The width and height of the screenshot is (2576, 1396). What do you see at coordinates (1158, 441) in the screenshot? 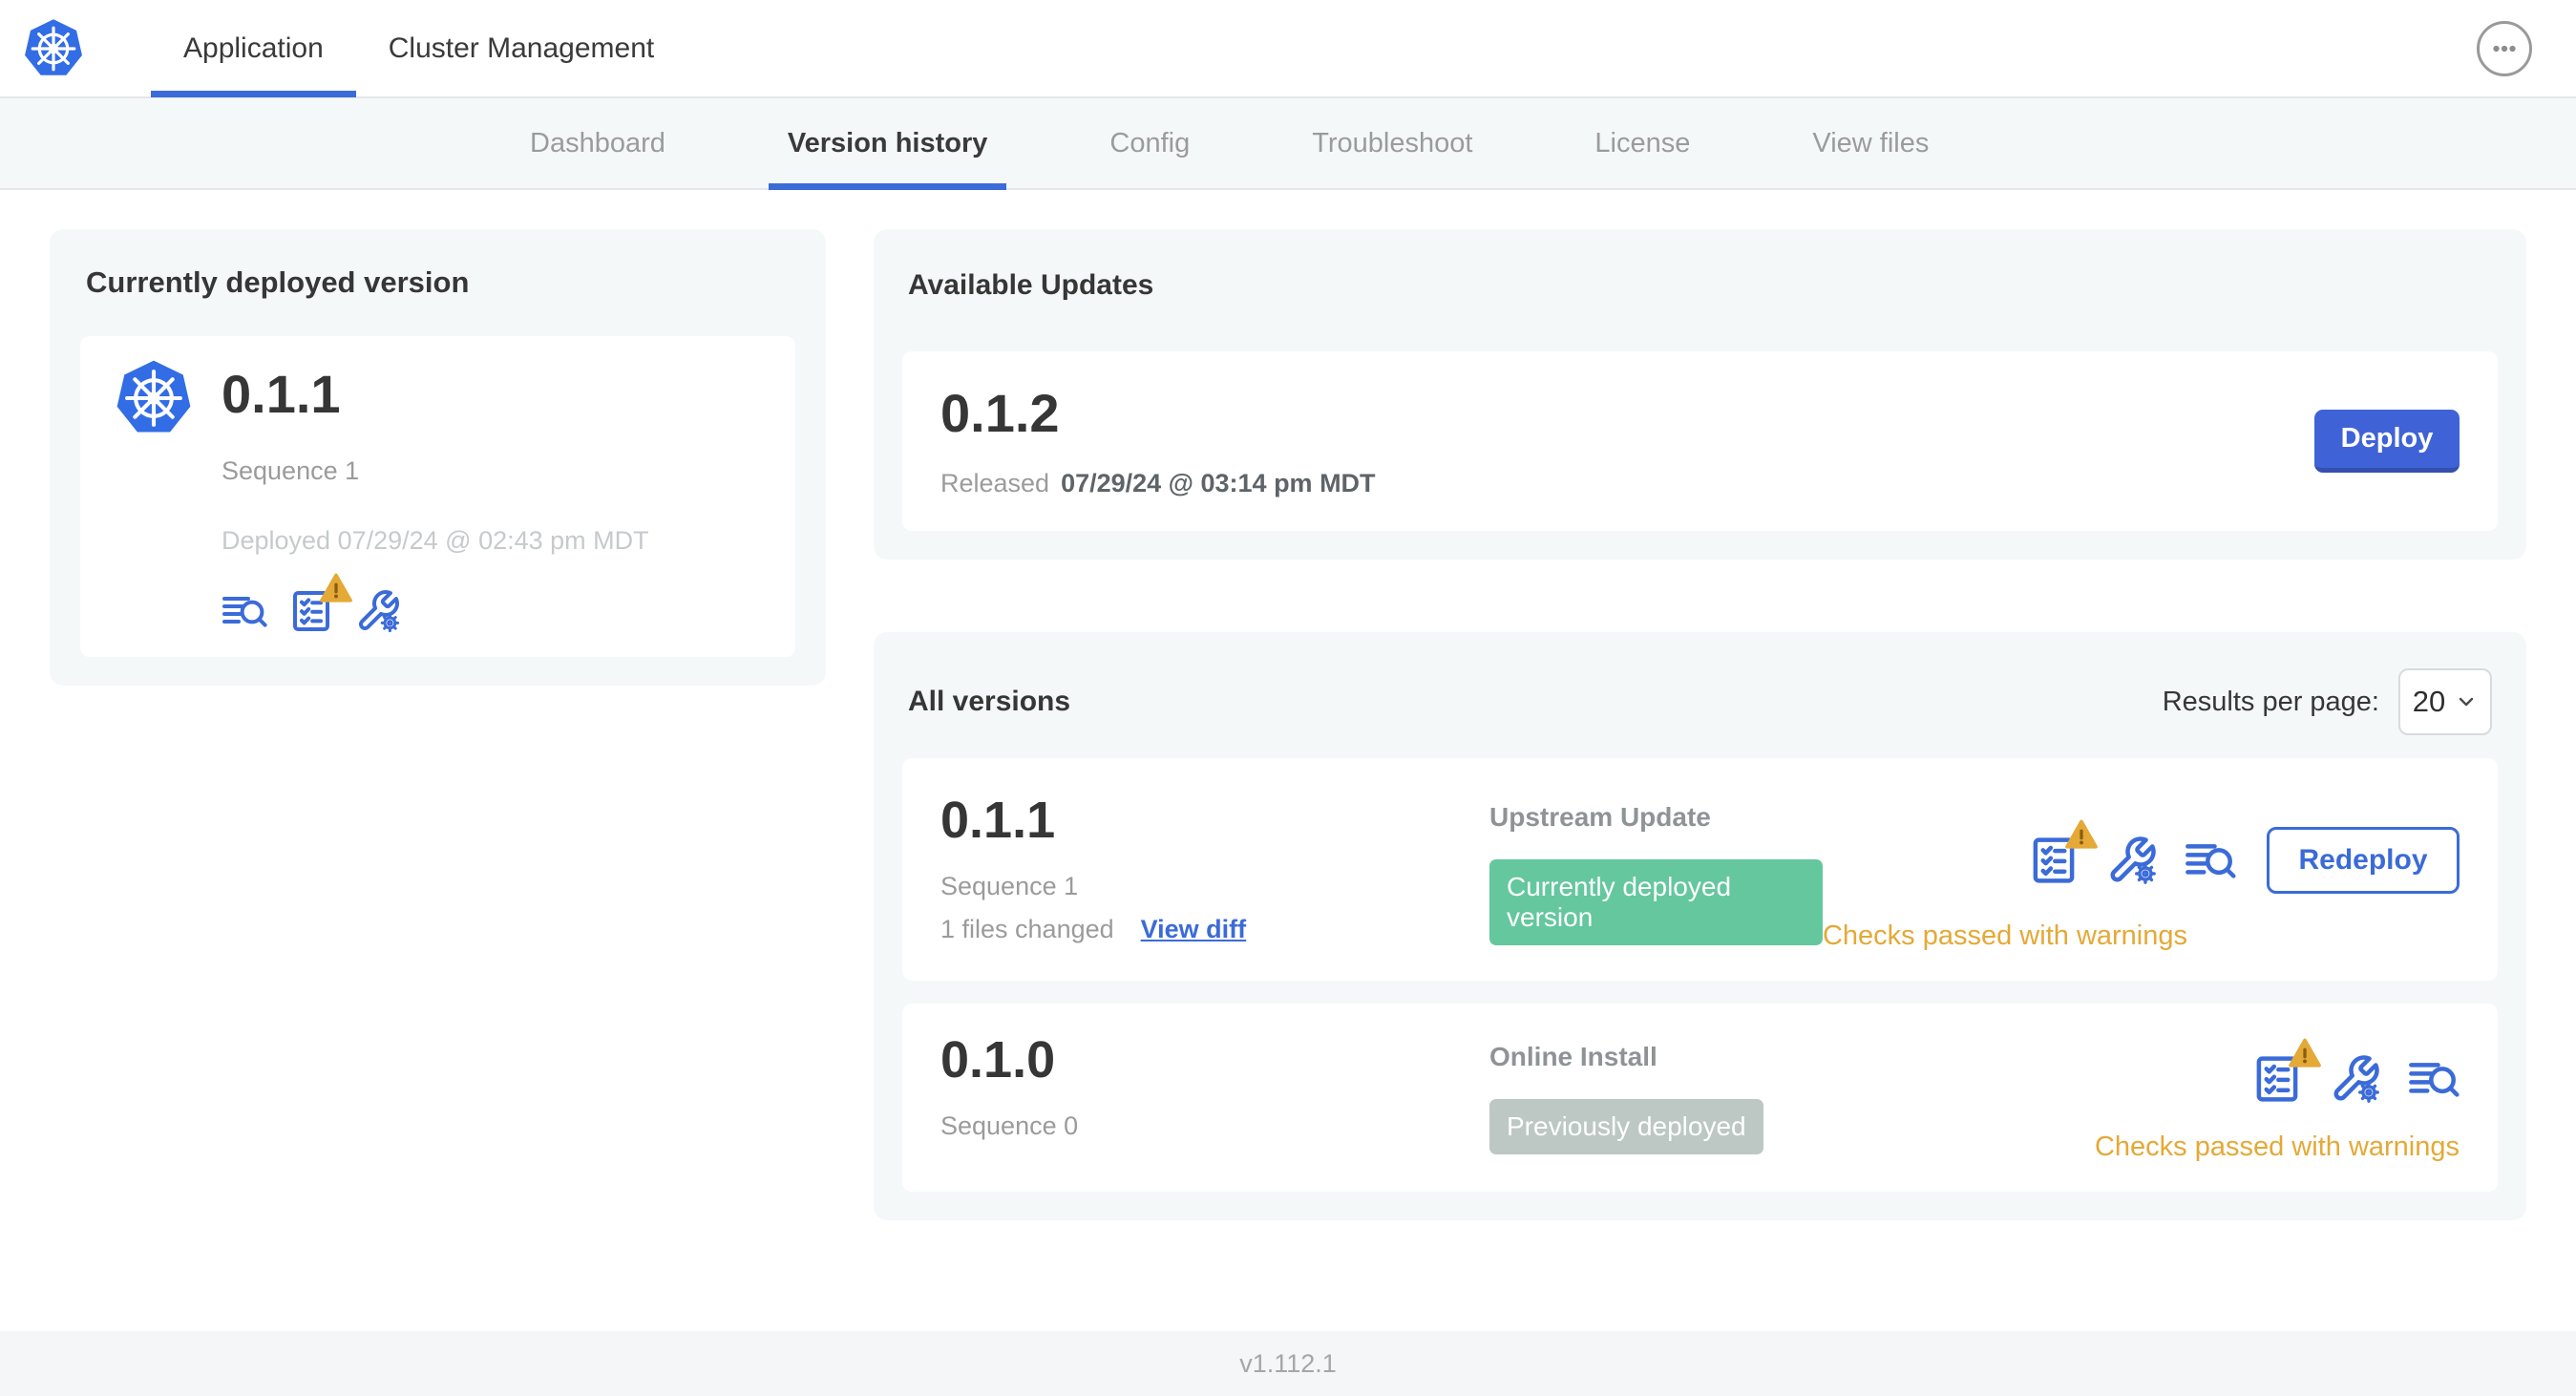
I see `available-update-info: 0.1.2 Released 07/29/24 @ 03:14 pm MDT` at bounding box center [1158, 441].